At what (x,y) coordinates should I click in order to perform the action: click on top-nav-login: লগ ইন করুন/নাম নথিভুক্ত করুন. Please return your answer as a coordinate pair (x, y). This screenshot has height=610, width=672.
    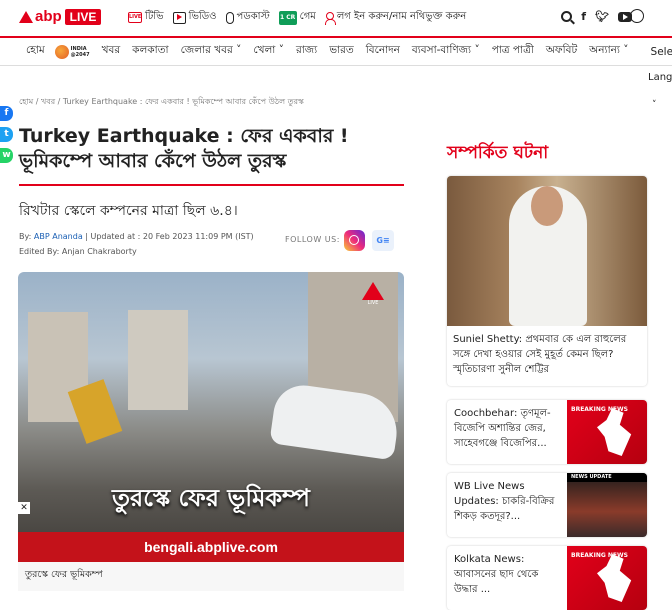
    Looking at the image, I should click on (395, 17).